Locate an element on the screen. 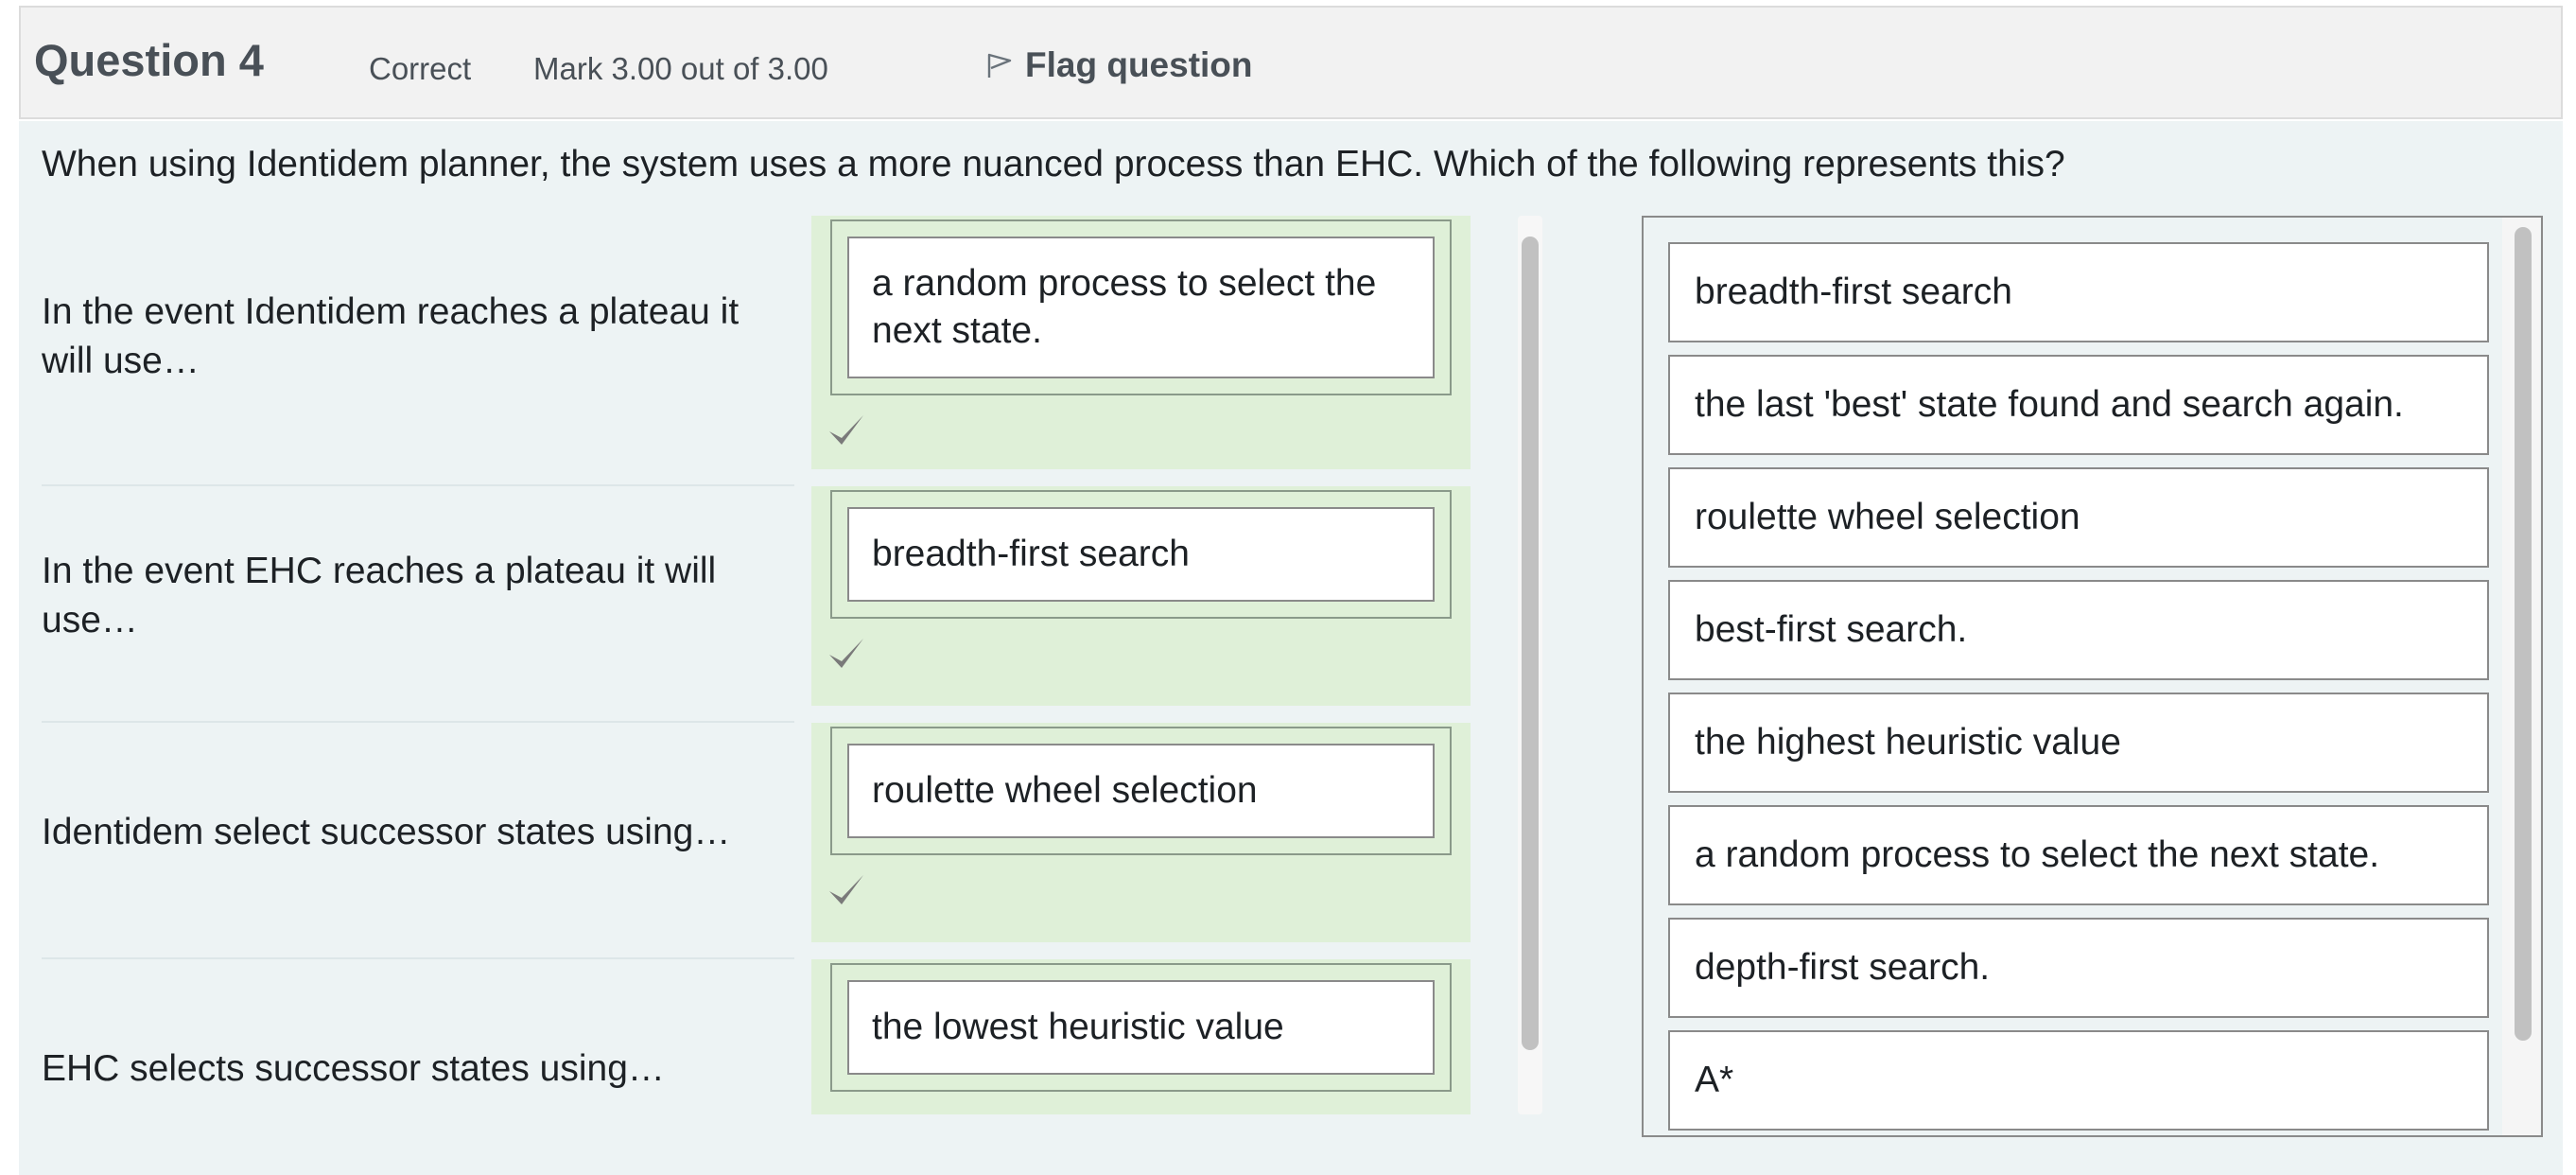 Image resolution: width=2576 pixels, height=1175 pixels. answer-slot: roulette wheel selection is located at coordinates (1141, 791).